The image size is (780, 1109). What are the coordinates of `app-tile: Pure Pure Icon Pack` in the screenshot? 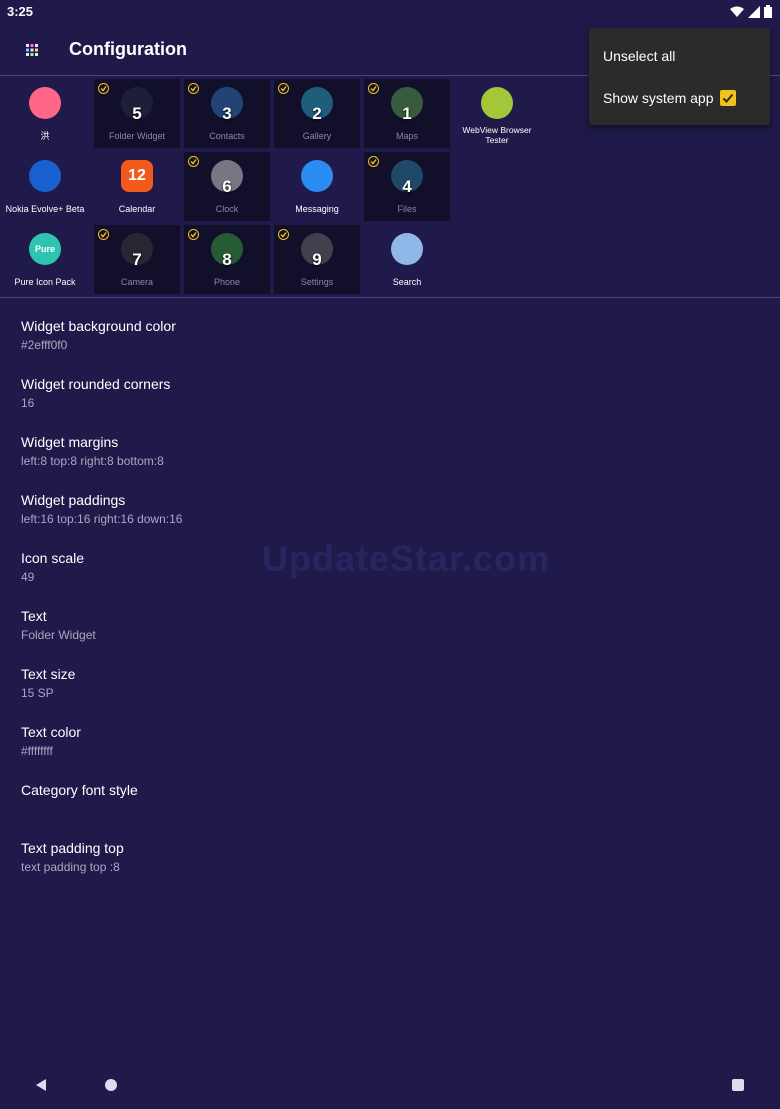 It's located at (45, 259).